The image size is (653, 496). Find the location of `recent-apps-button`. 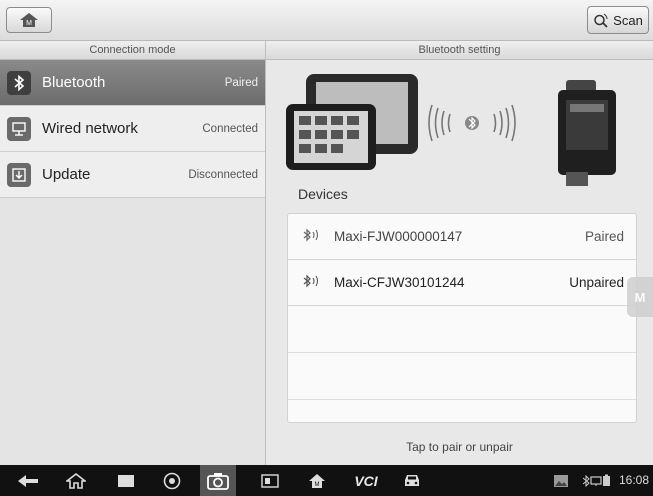

recent-apps-button is located at coordinates (126, 480).